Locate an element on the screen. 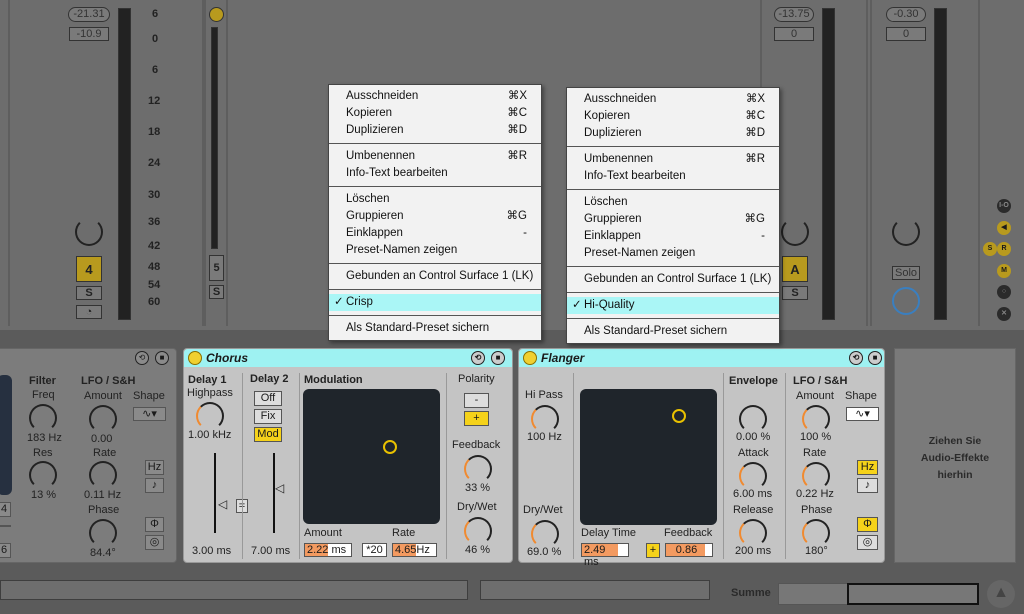  lfo-amount-knob is located at coordinates (816, 419).